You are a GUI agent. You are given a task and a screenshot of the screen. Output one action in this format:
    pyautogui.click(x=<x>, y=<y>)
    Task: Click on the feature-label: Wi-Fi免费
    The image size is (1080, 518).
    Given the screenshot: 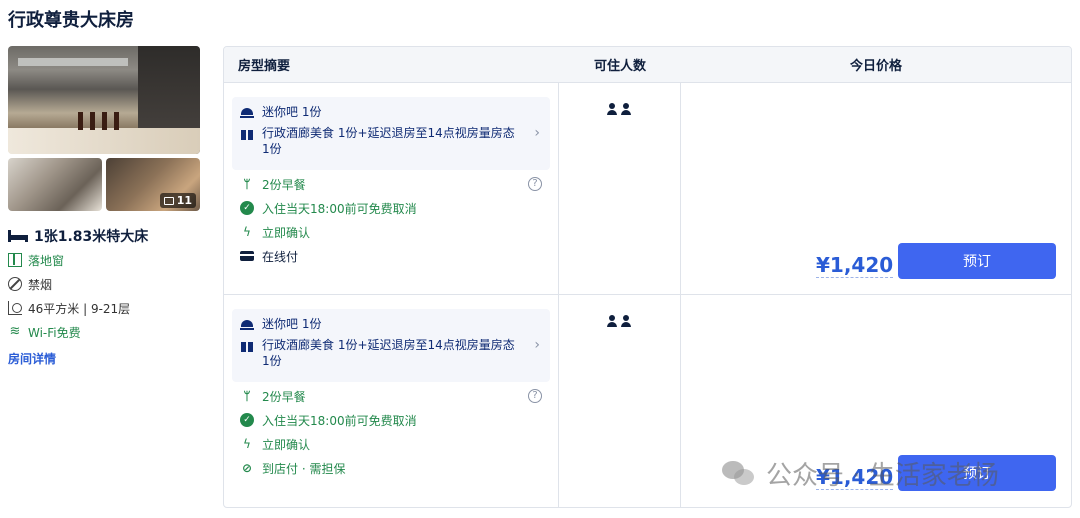 What is the action you would take?
    pyautogui.click(x=54, y=332)
    